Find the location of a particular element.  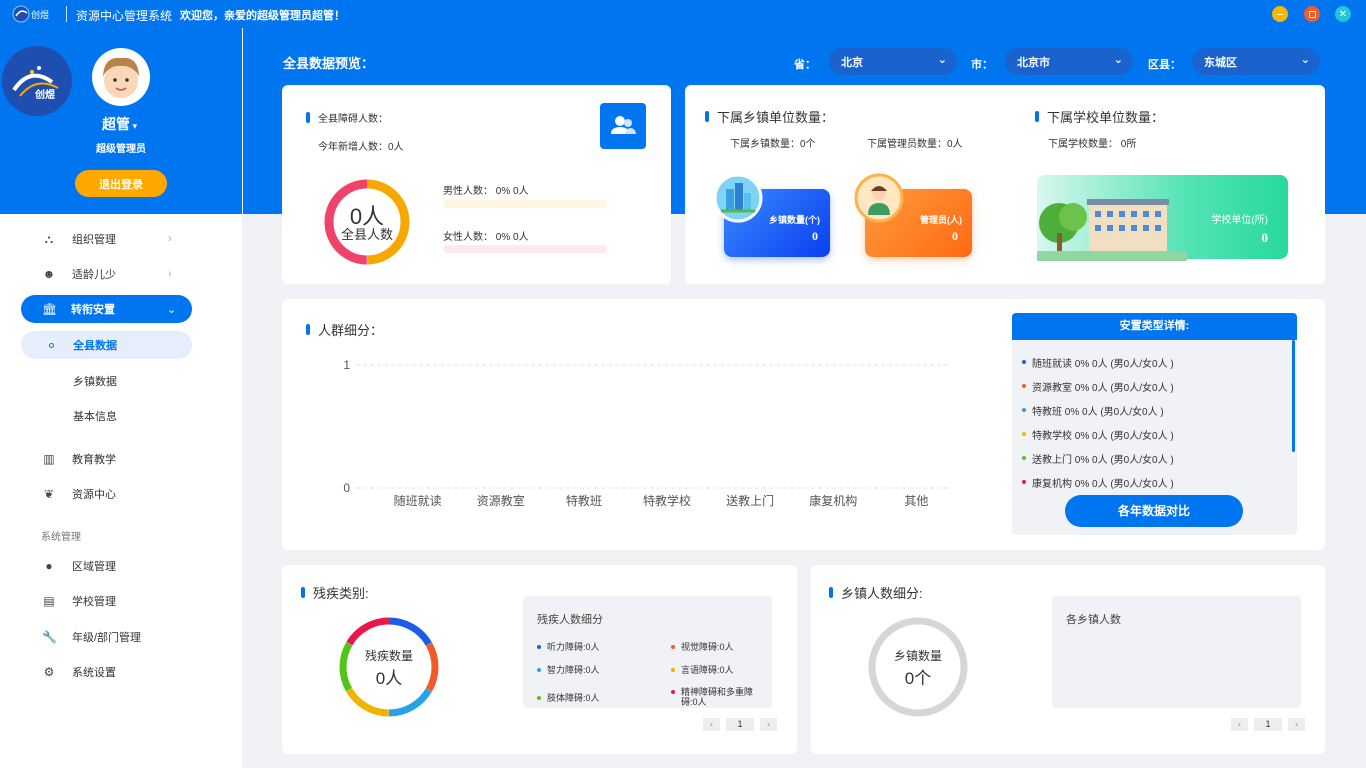

township-ring-caption: 乡镇数量 is located at coordinates (917, 656).